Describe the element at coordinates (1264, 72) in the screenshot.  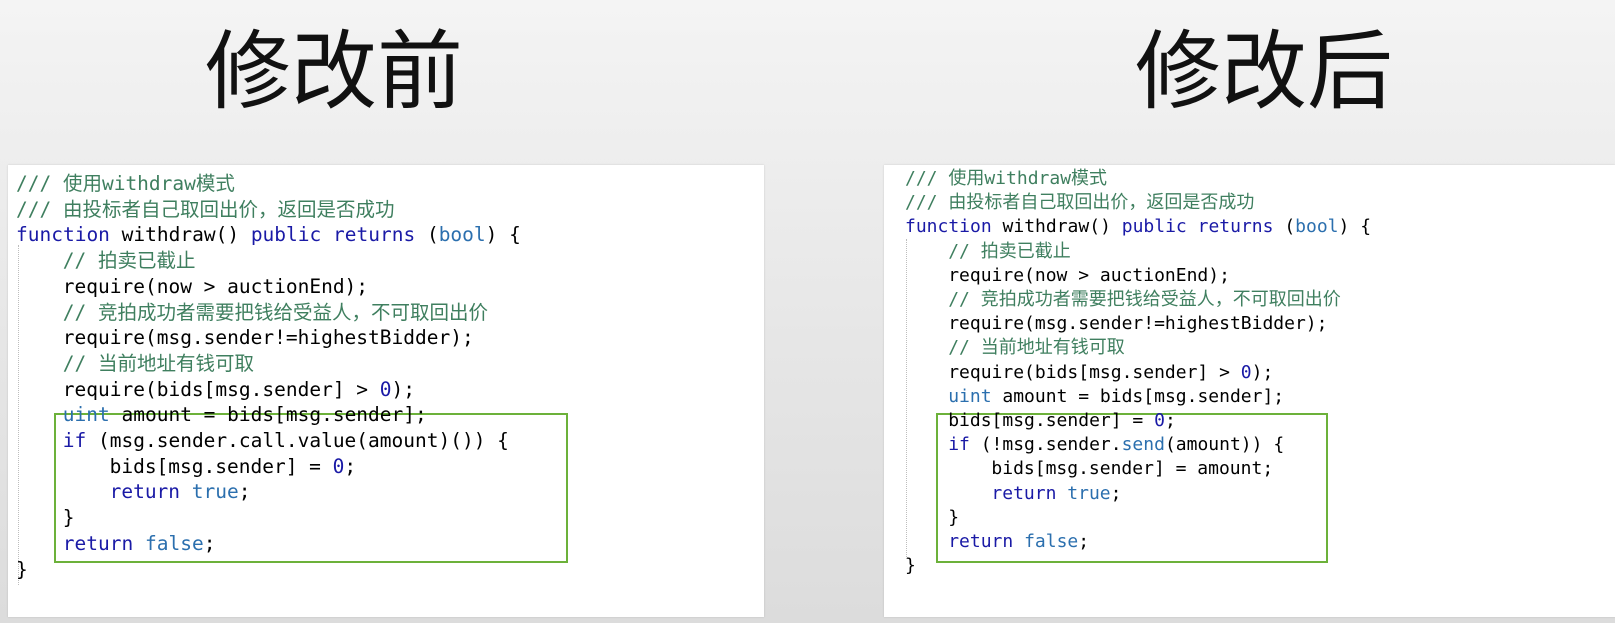
I see `title-after: 修改后` at that location.